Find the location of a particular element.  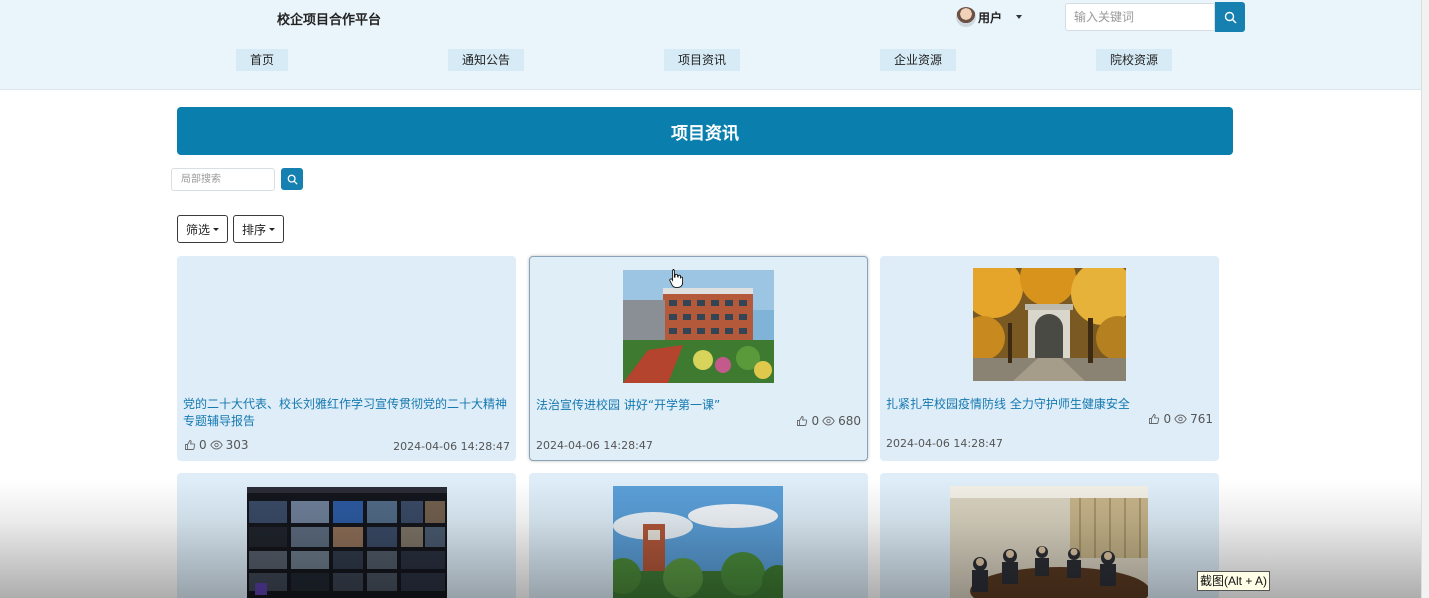

page-title-banner: 项目资讯 is located at coordinates (705, 131).